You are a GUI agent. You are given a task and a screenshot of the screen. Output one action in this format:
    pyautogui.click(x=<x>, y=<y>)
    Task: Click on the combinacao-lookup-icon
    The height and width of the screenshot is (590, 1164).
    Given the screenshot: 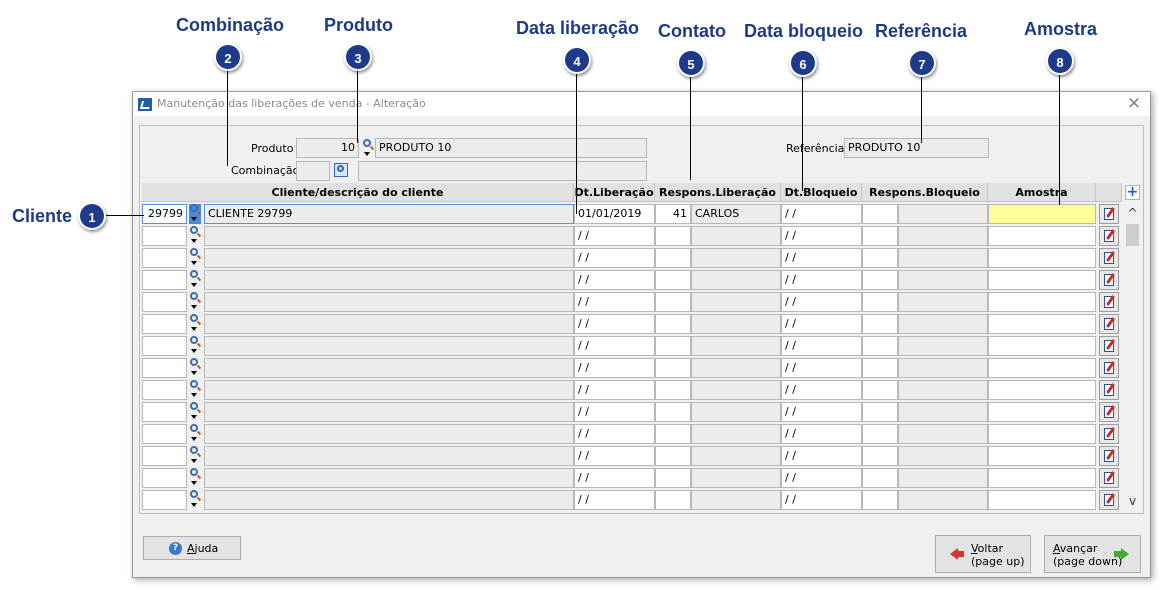 What is the action you would take?
    pyautogui.click(x=341, y=170)
    